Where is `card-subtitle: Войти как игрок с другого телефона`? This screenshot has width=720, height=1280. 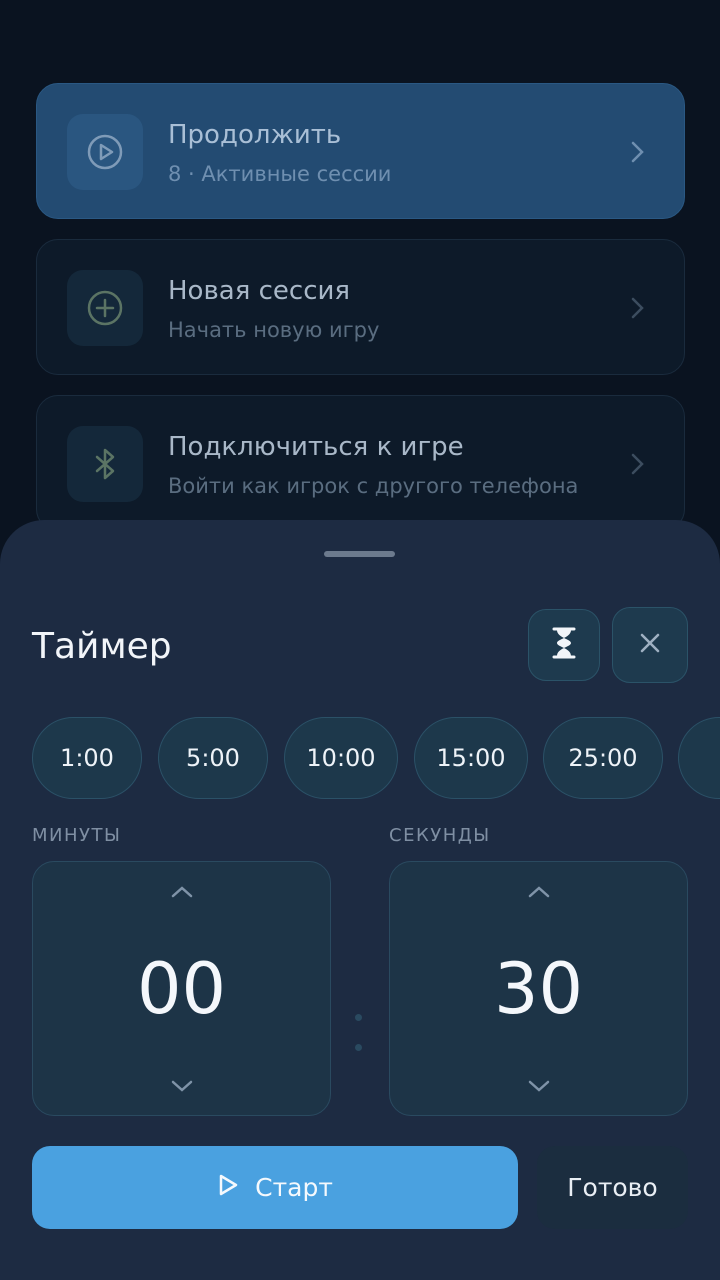 card-subtitle: Войти как игрок с другого телефона is located at coordinates (373, 486).